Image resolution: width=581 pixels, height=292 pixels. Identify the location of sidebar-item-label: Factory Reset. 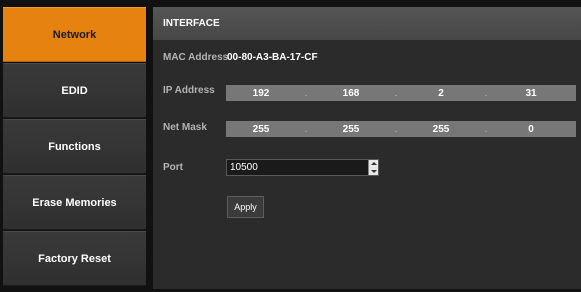
(74, 258).